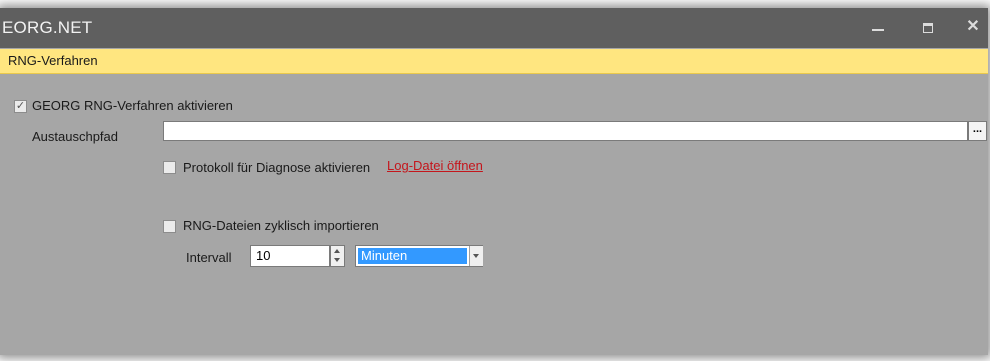  I want to click on interval-unit-select: Minuten, so click(419, 256).